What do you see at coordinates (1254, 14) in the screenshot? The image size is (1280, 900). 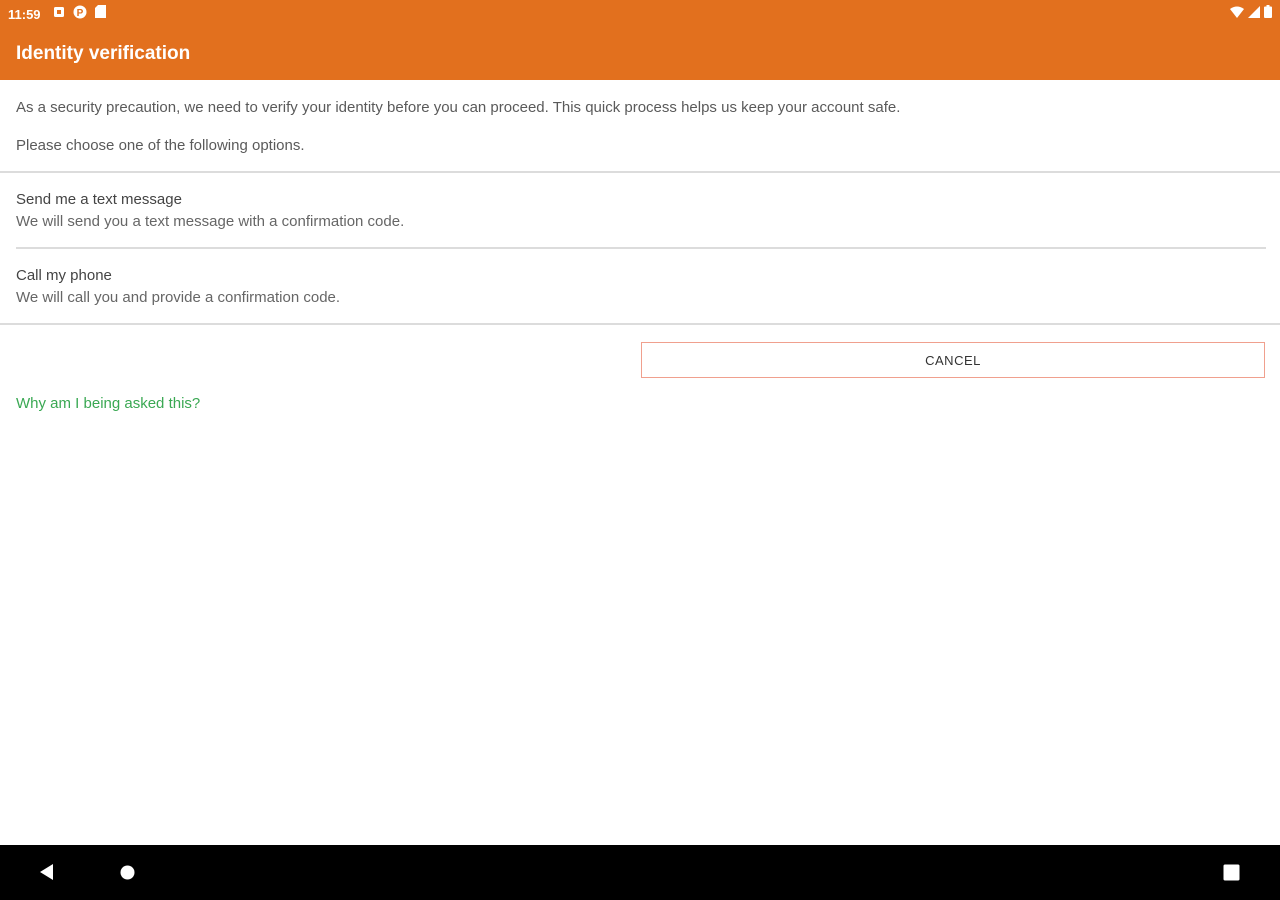 I see `signal-icon` at bounding box center [1254, 14].